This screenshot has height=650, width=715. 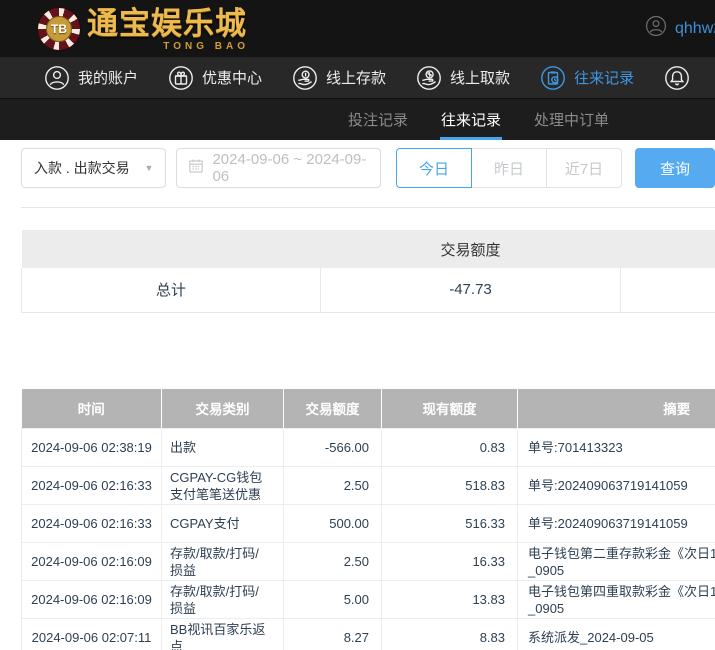 I want to click on user-avatar-icon, so click(x=656, y=28).